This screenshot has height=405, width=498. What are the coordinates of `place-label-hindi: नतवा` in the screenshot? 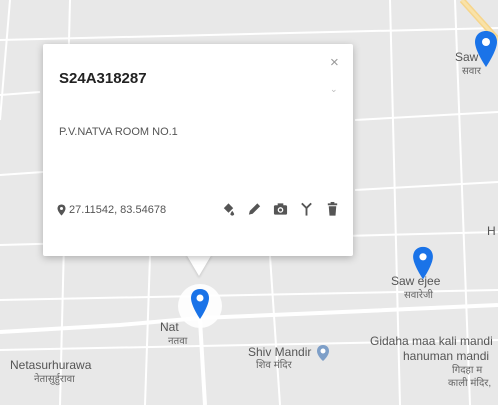 It's located at (178, 341).